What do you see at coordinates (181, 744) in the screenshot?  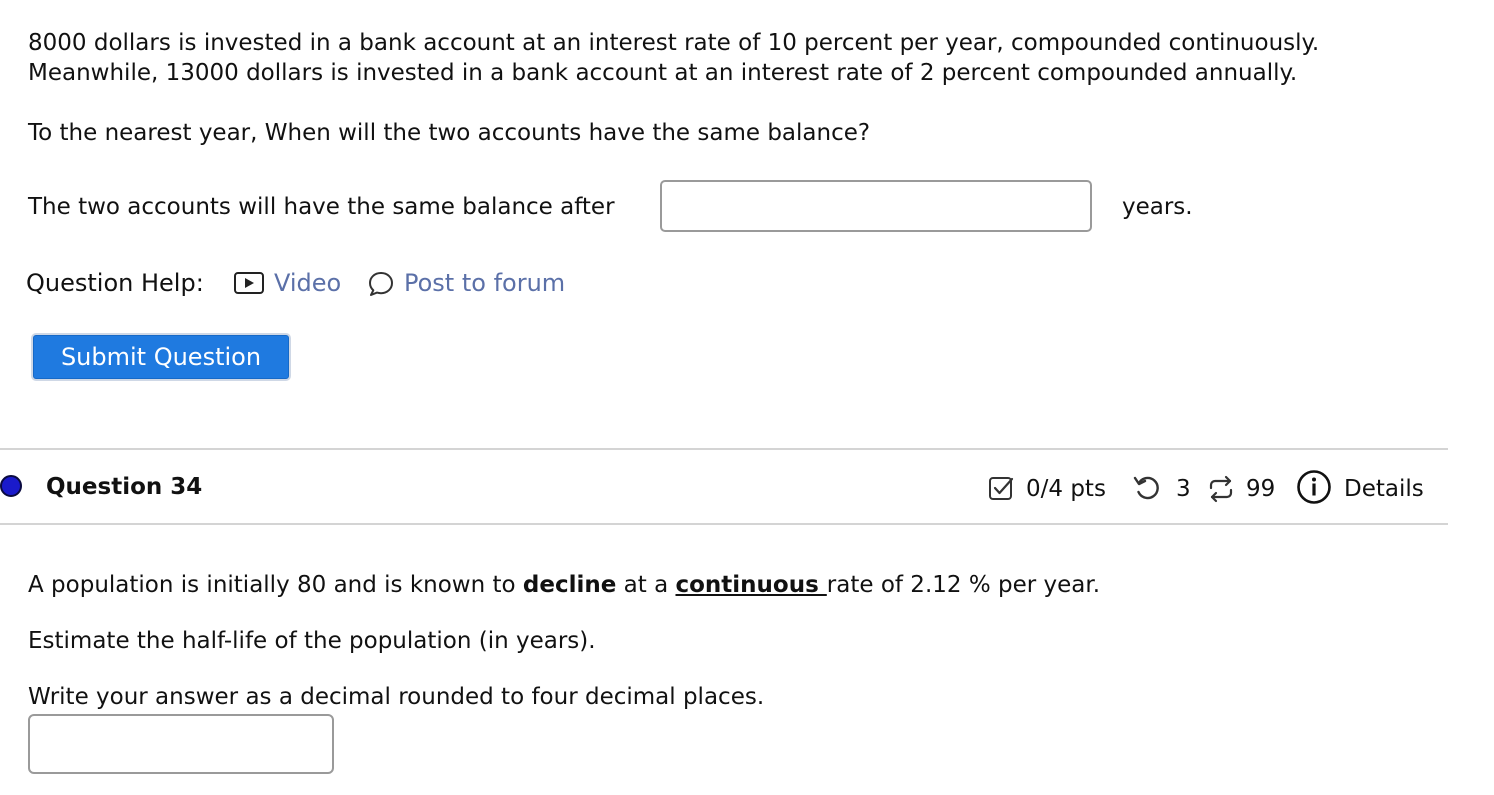 I see `half-life-answer-input` at bounding box center [181, 744].